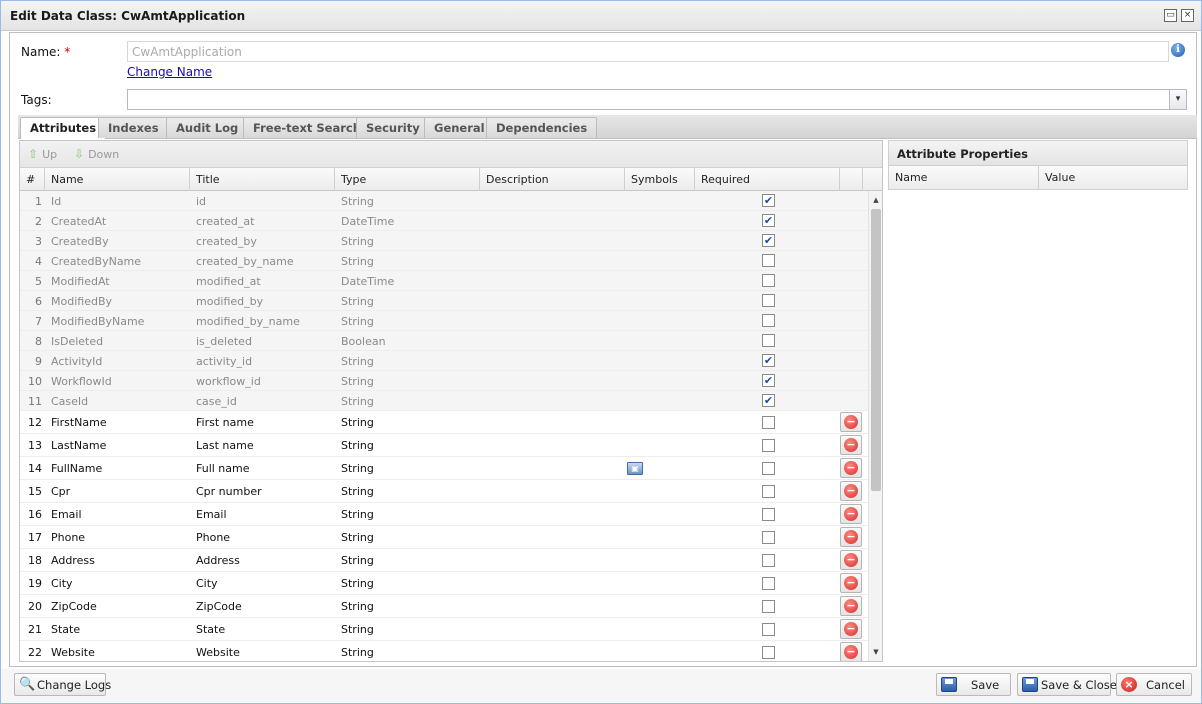 This screenshot has height=704, width=1202. I want to click on delete-icon: −, so click(851, 583).